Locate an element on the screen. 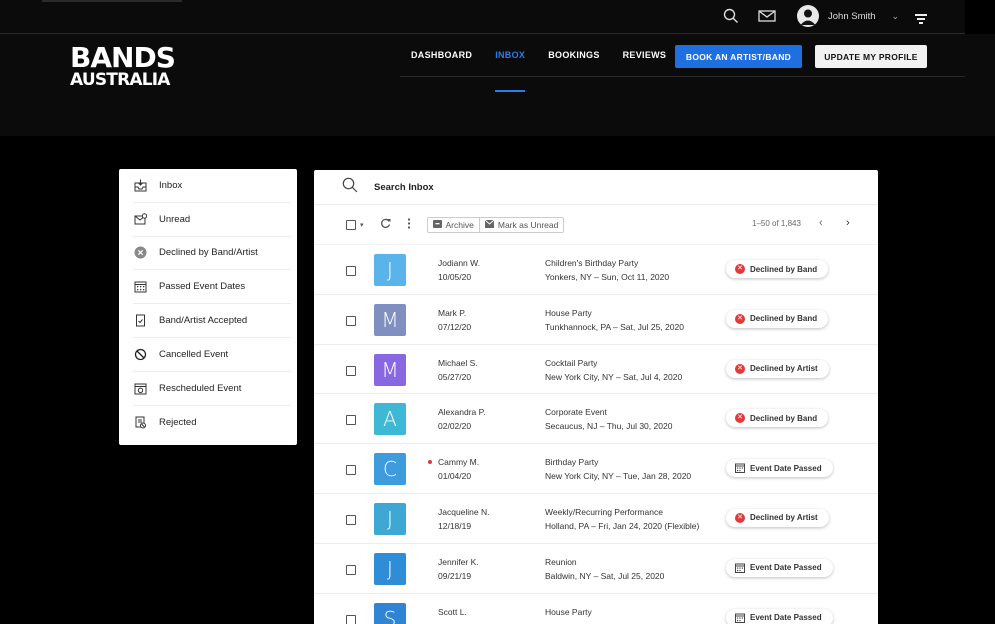 Image resolution: width=995 pixels, height=624 pixels. select-all-checkbox is located at coordinates (351, 224).